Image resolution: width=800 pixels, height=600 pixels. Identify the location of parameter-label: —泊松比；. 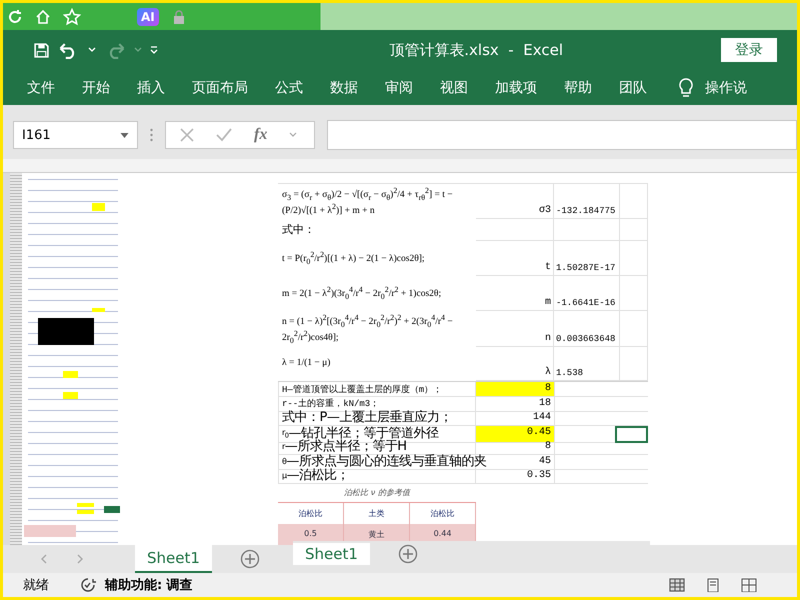
(318, 476).